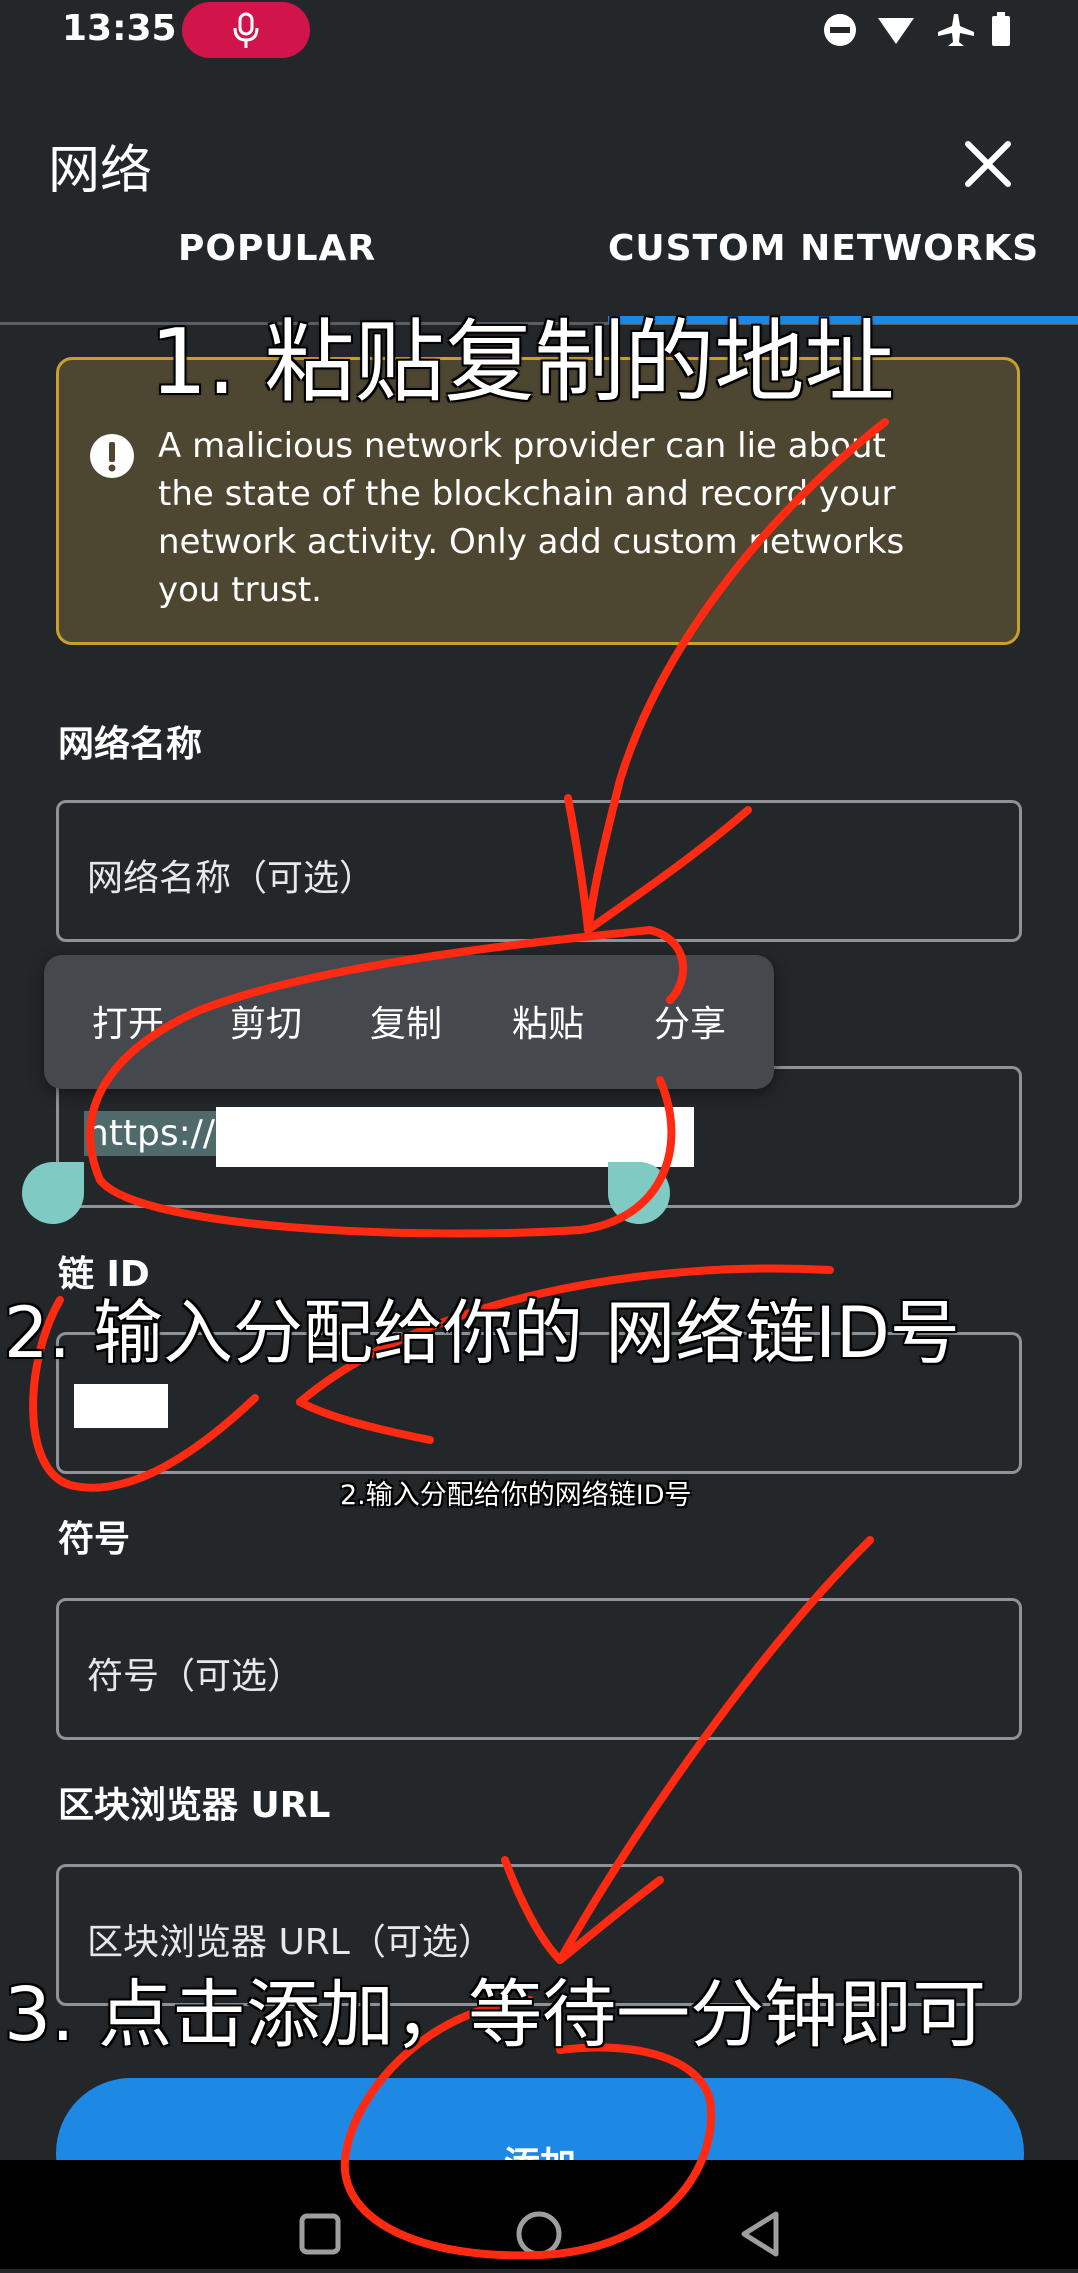  What do you see at coordinates (231, 878) in the screenshot?
I see `network-name-placeholder: 网络名称（可选）` at bounding box center [231, 878].